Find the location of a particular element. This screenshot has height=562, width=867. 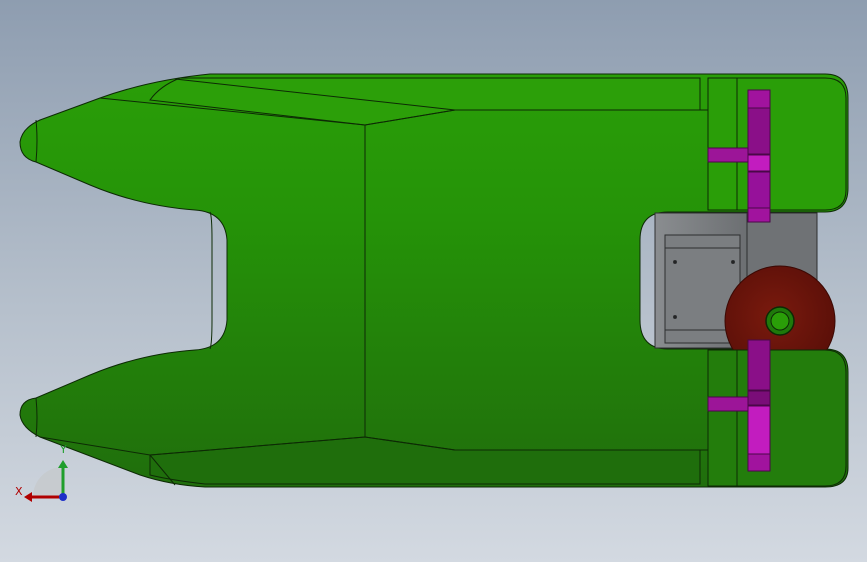

stern-cap-top is located at coordinates (777, 144).